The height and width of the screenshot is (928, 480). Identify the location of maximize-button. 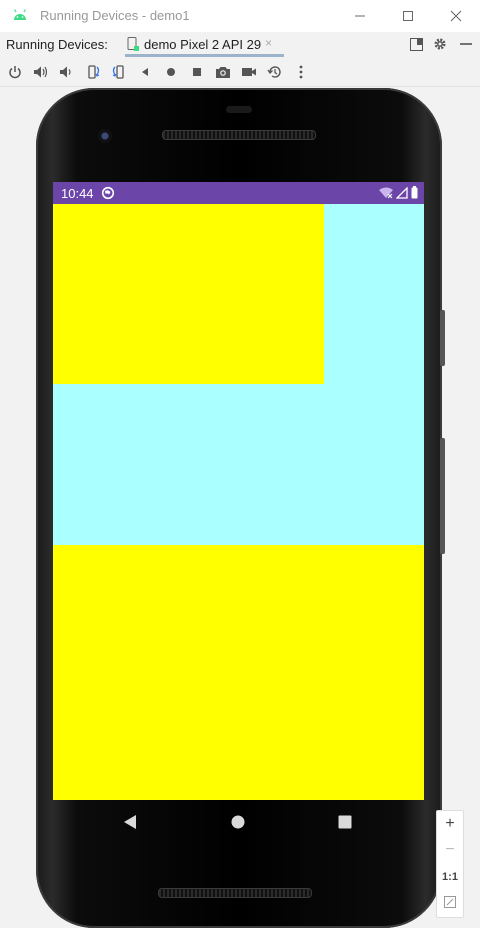
(408, 16).